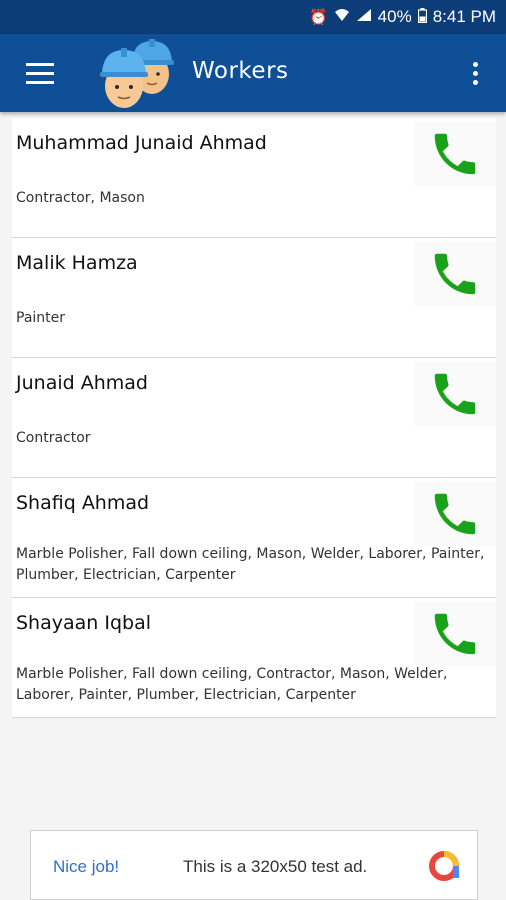 The height and width of the screenshot is (900, 506). I want to click on worker-name: Muhammad Junaid Ahmad, so click(141, 143).